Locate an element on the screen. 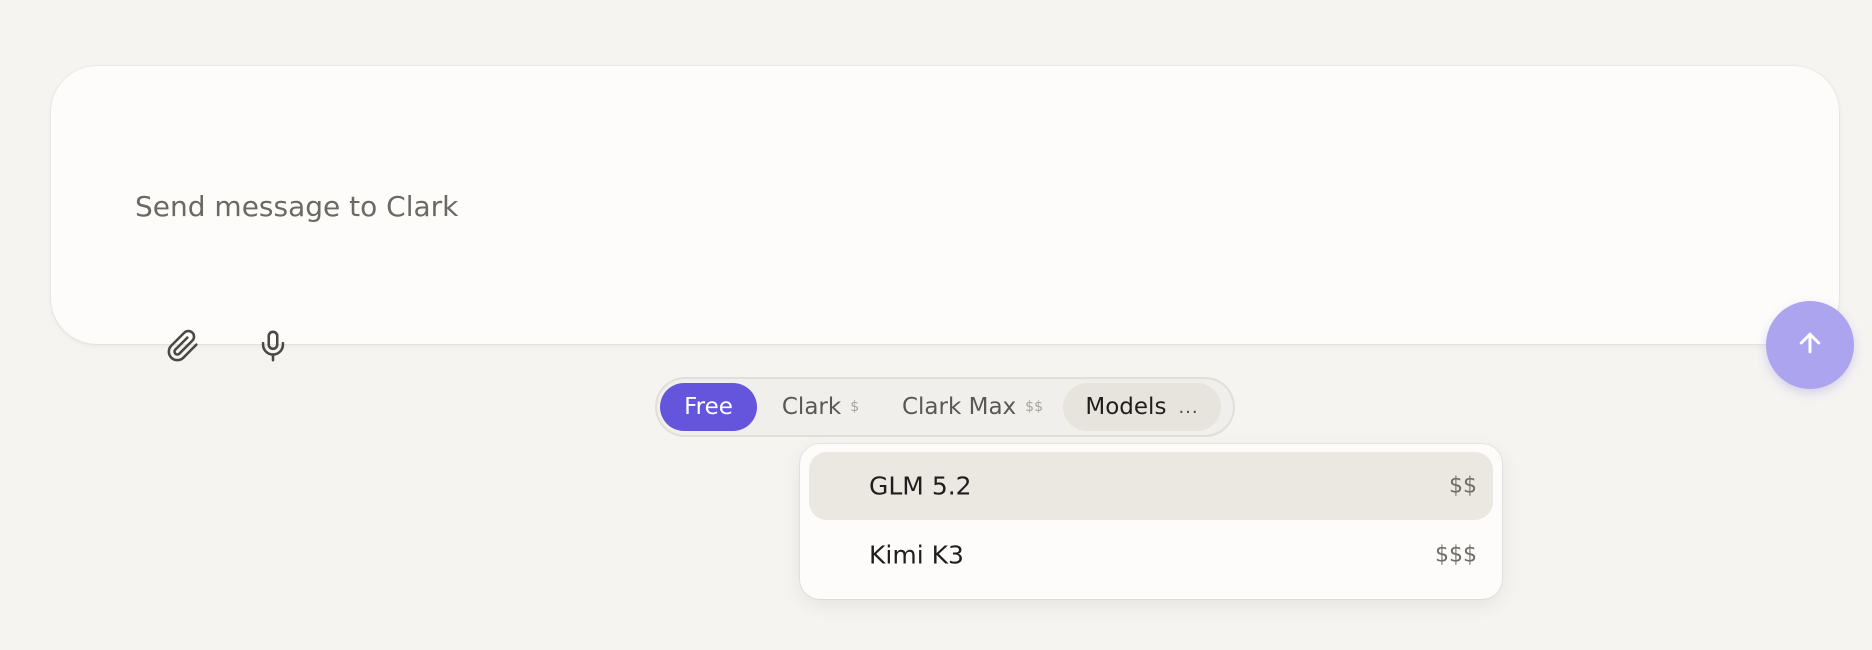 The image size is (1872, 650). attach-button is located at coordinates (183, 346).